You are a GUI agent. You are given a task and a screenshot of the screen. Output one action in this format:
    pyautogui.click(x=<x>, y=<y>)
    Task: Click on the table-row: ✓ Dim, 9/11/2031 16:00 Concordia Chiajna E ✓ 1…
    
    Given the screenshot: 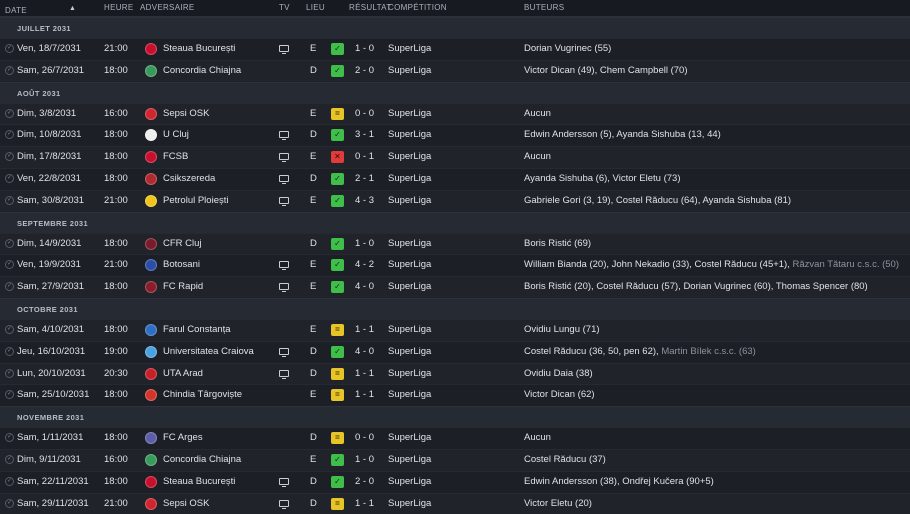 What is the action you would take?
    pyautogui.click(x=455, y=459)
    